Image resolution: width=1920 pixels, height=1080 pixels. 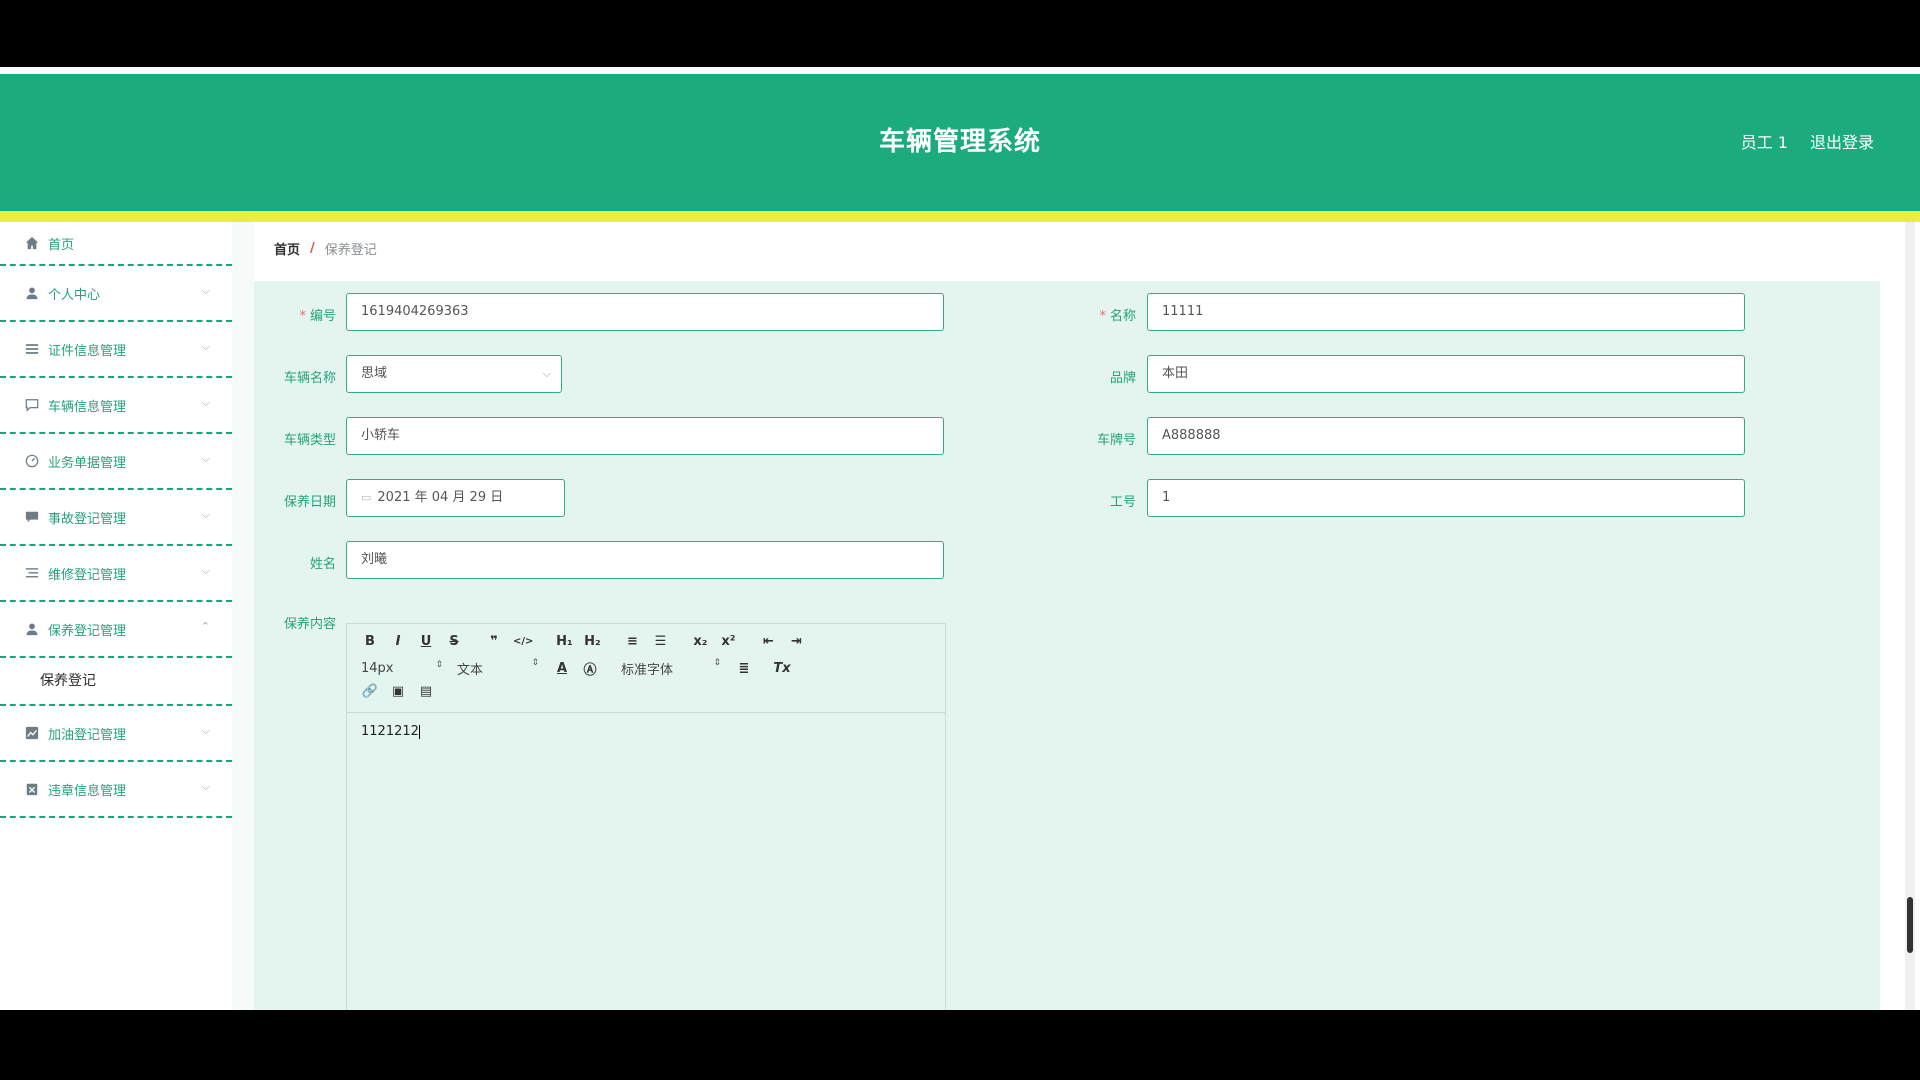 I want to click on background-color-button: Ⓐ, so click(x=590, y=668).